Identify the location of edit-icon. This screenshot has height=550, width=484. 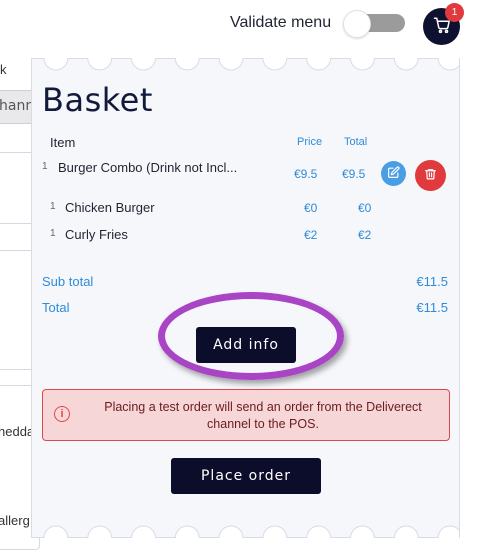
(393, 173).